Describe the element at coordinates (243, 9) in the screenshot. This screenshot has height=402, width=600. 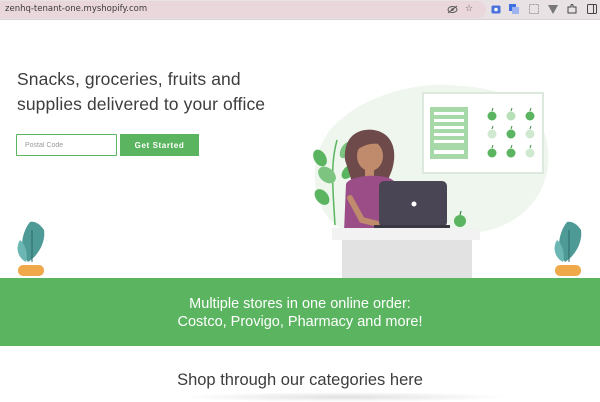
I see `address-bar: zenhq-tenant-one.myshopify.com` at that location.